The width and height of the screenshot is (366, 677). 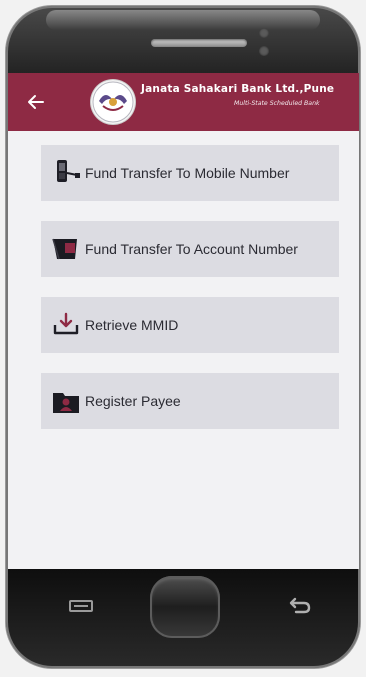 What do you see at coordinates (36, 102) in the screenshot?
I see `back-arrow-icon` at bounding box center [36, 102].